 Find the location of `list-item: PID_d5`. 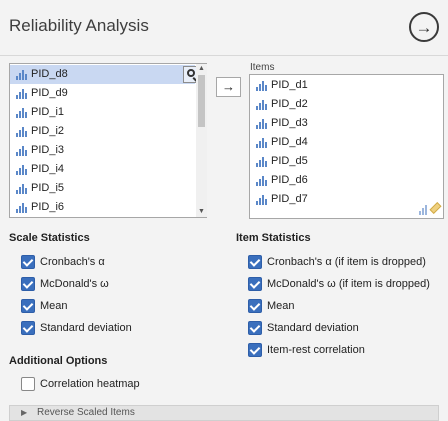

list-item: PID_d5 is located at coordinates (346, 161).